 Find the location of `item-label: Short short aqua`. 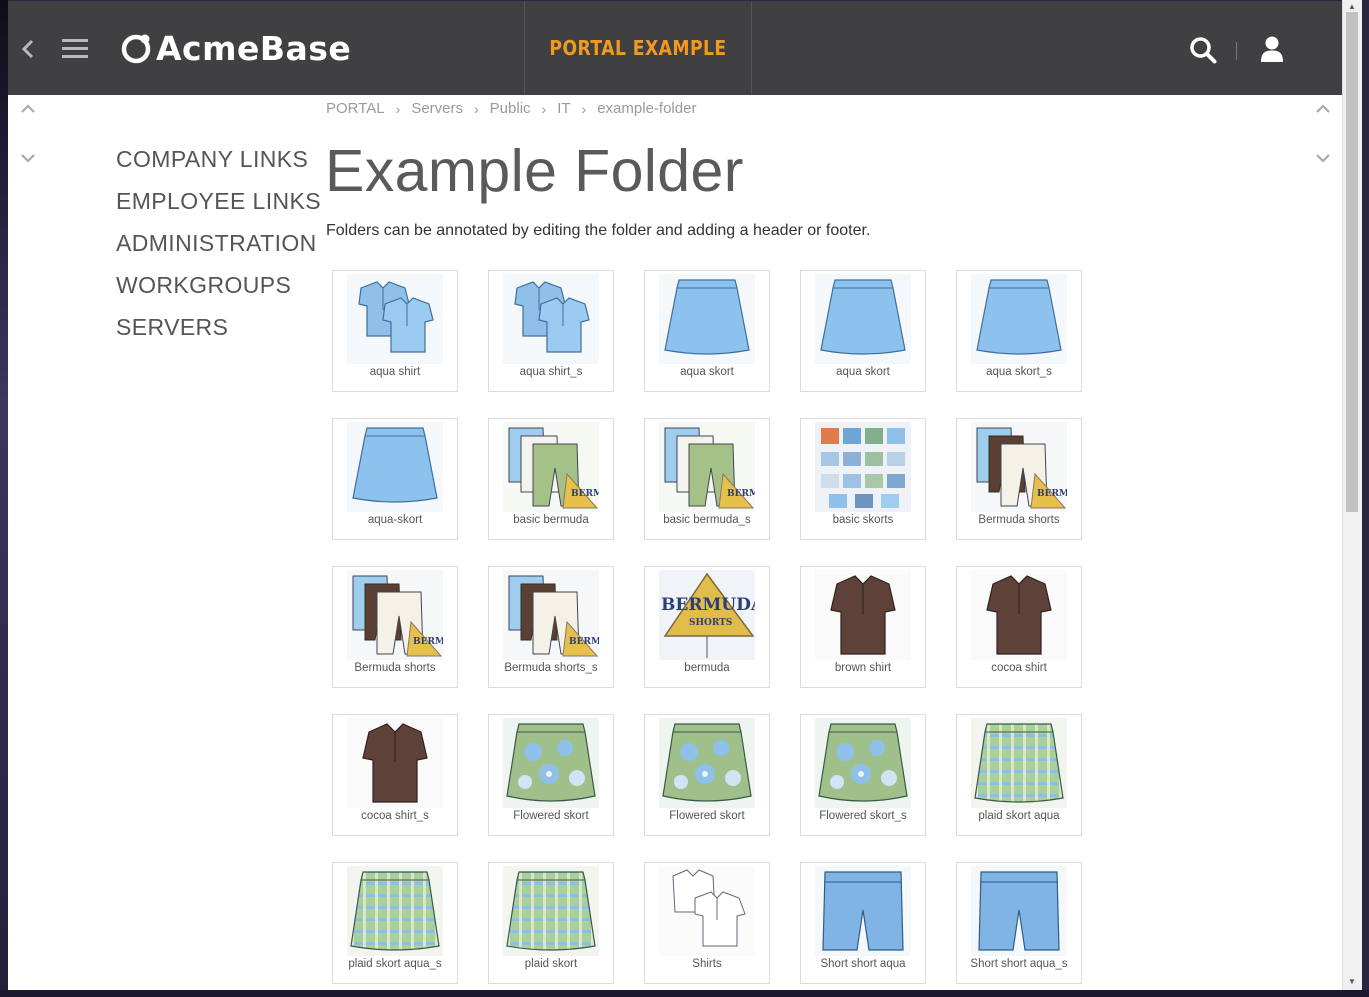

item-label: Short short aqua is located at coordinates (863, 964).